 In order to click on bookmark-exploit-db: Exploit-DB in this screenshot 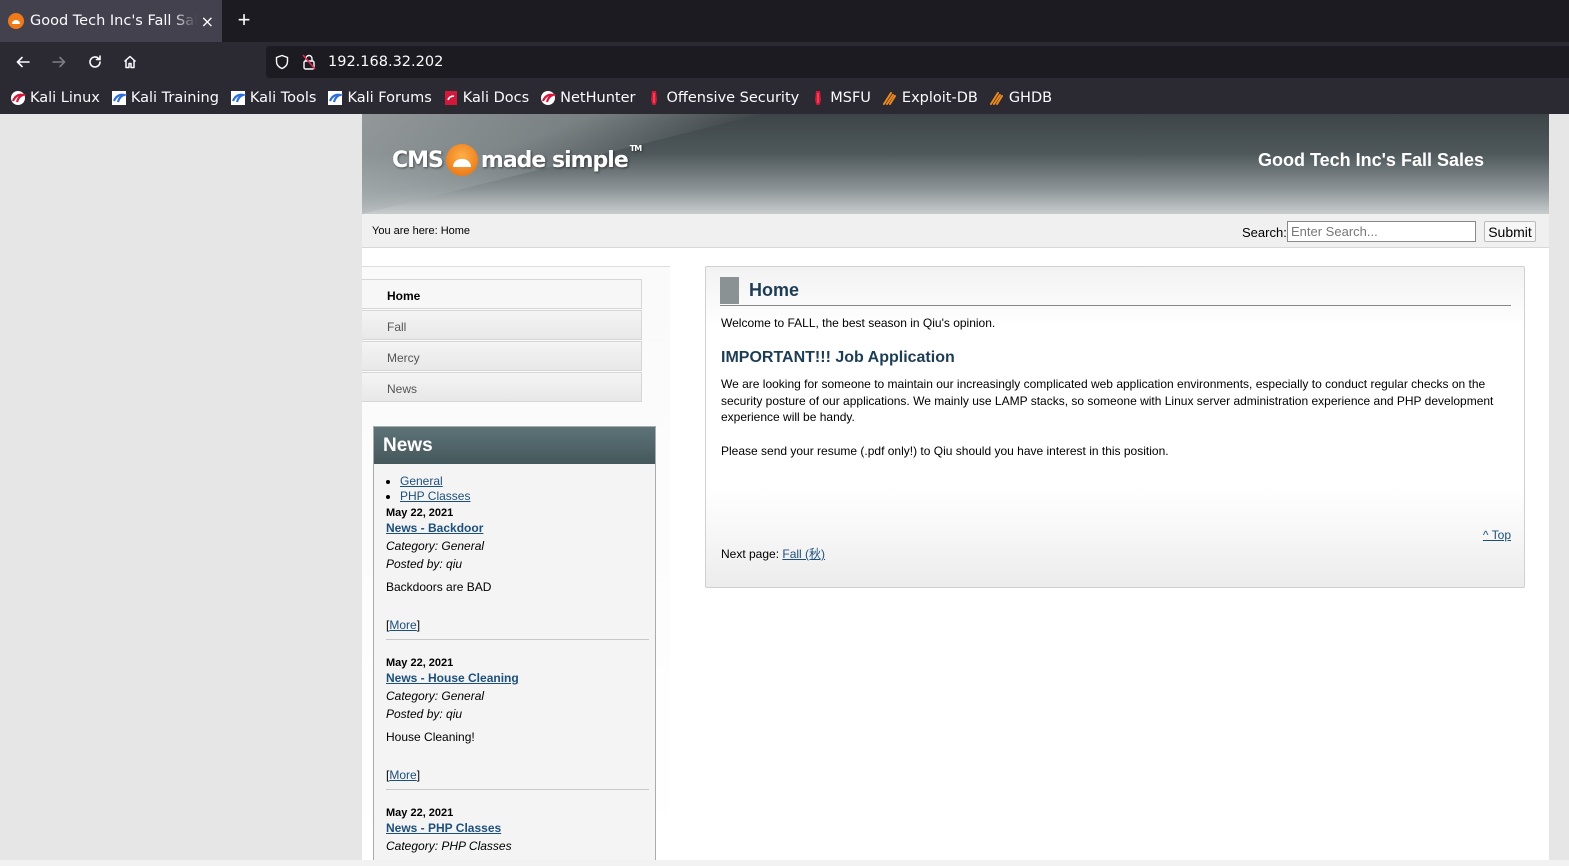, I will do `click(930, 98)`.